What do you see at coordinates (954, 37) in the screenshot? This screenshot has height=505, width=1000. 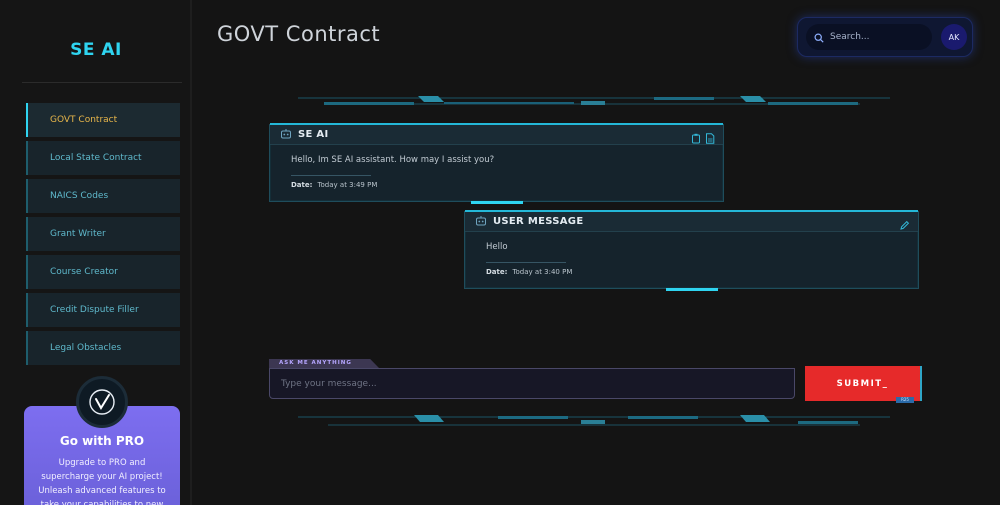 I see `avatar: AK` at bounding box center [954, 37].